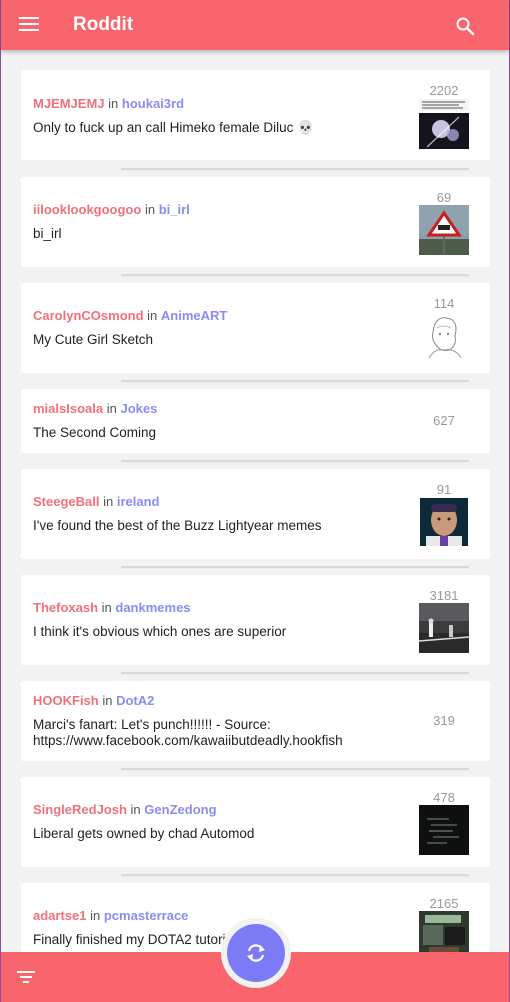 The image size is (510, 1002). What do you see at coordinates (66, 501) in the screenshot?
I see `post-author: SteegeBall` at bounding box center [66, 501].